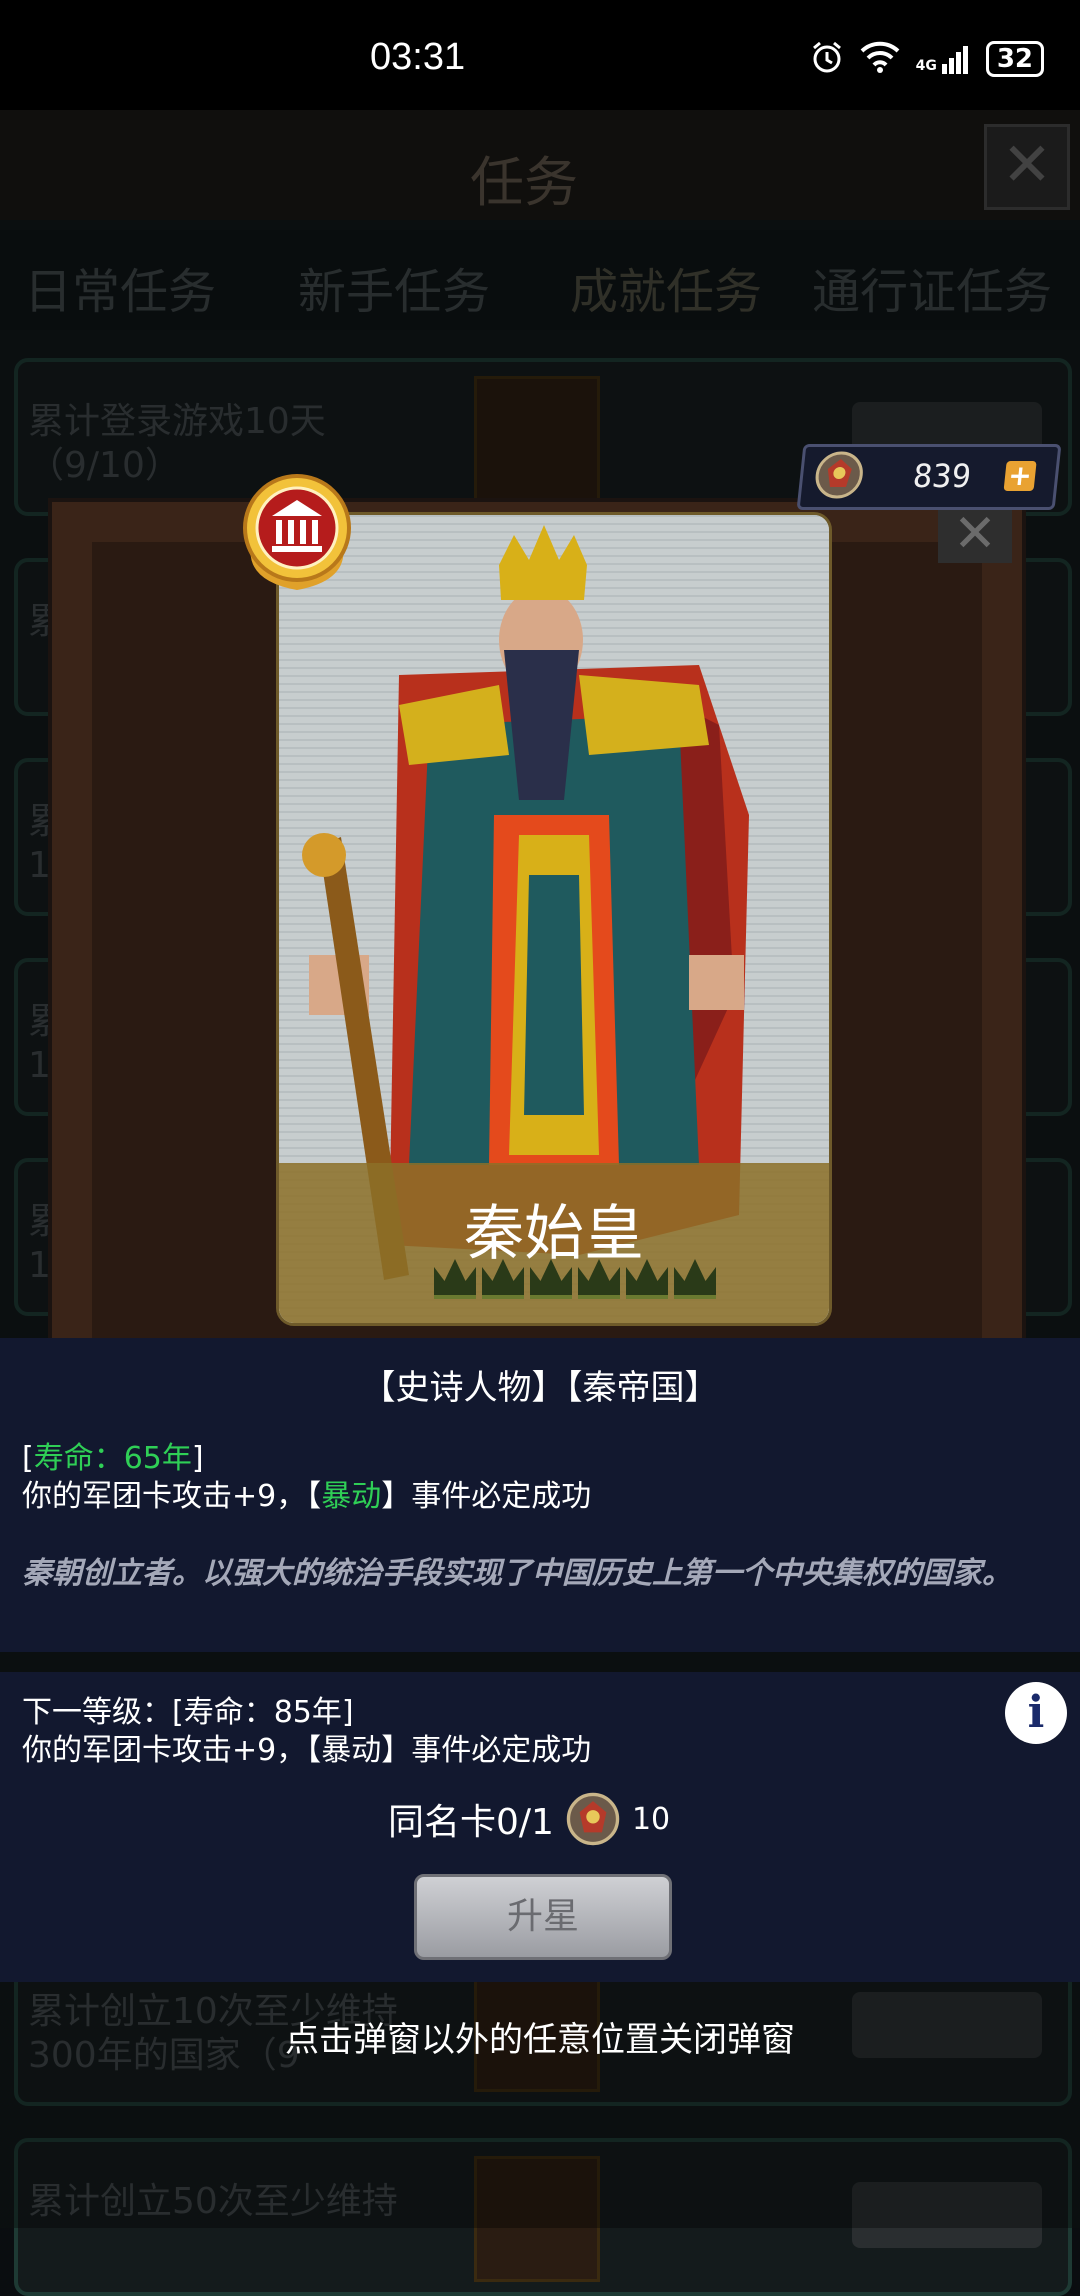 Image resolution: width=1080 pixels, height=2296 pixels. I want to click on currency-display: 839 +, so click(929, 477).